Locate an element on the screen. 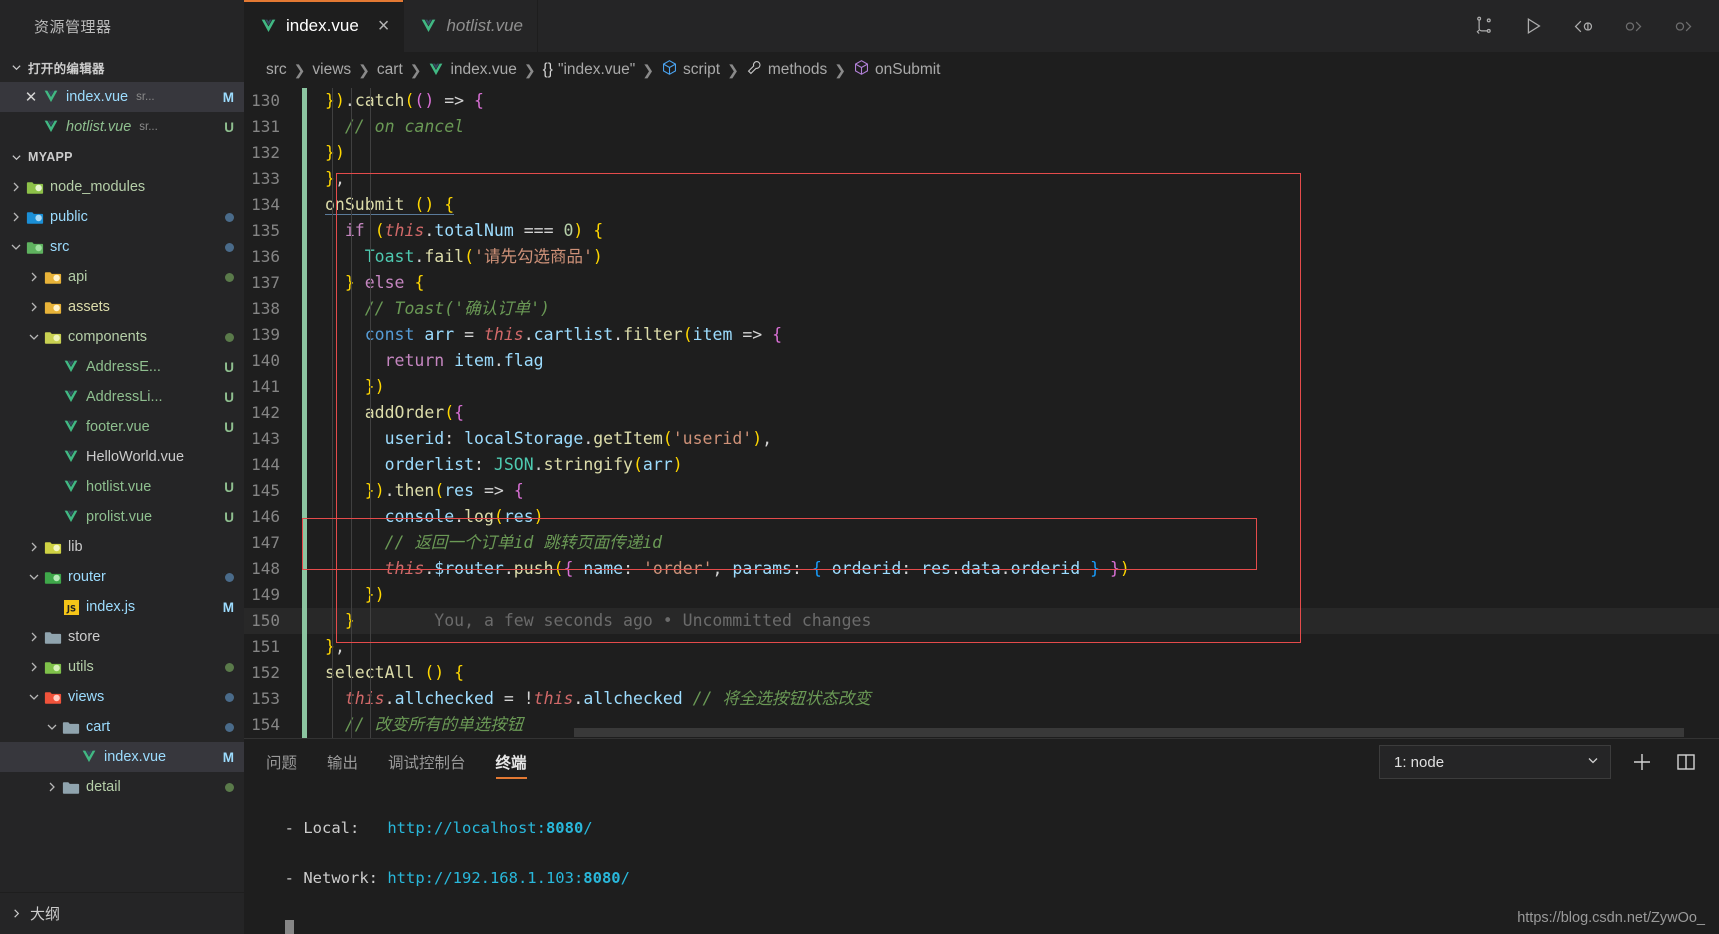 The image size is (1719, 934). code-line: 145 }).then(res => { is located at coordinates (981, 491).